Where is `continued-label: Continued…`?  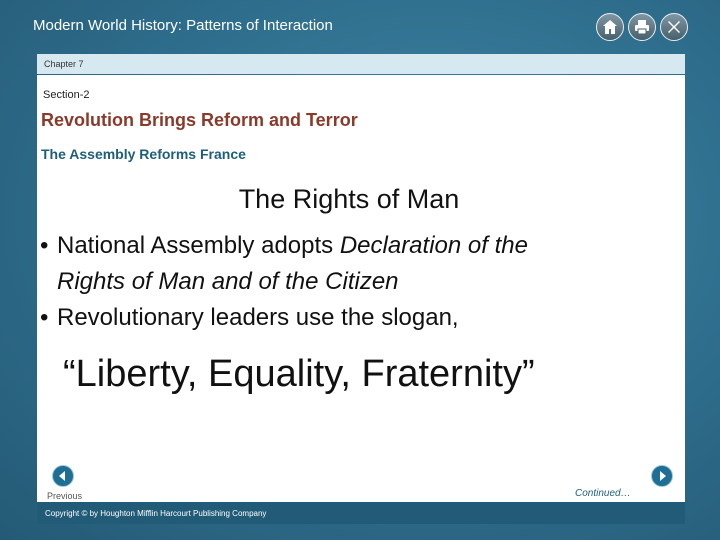 continued-label: Continued… is located at coordinates (603, 493).